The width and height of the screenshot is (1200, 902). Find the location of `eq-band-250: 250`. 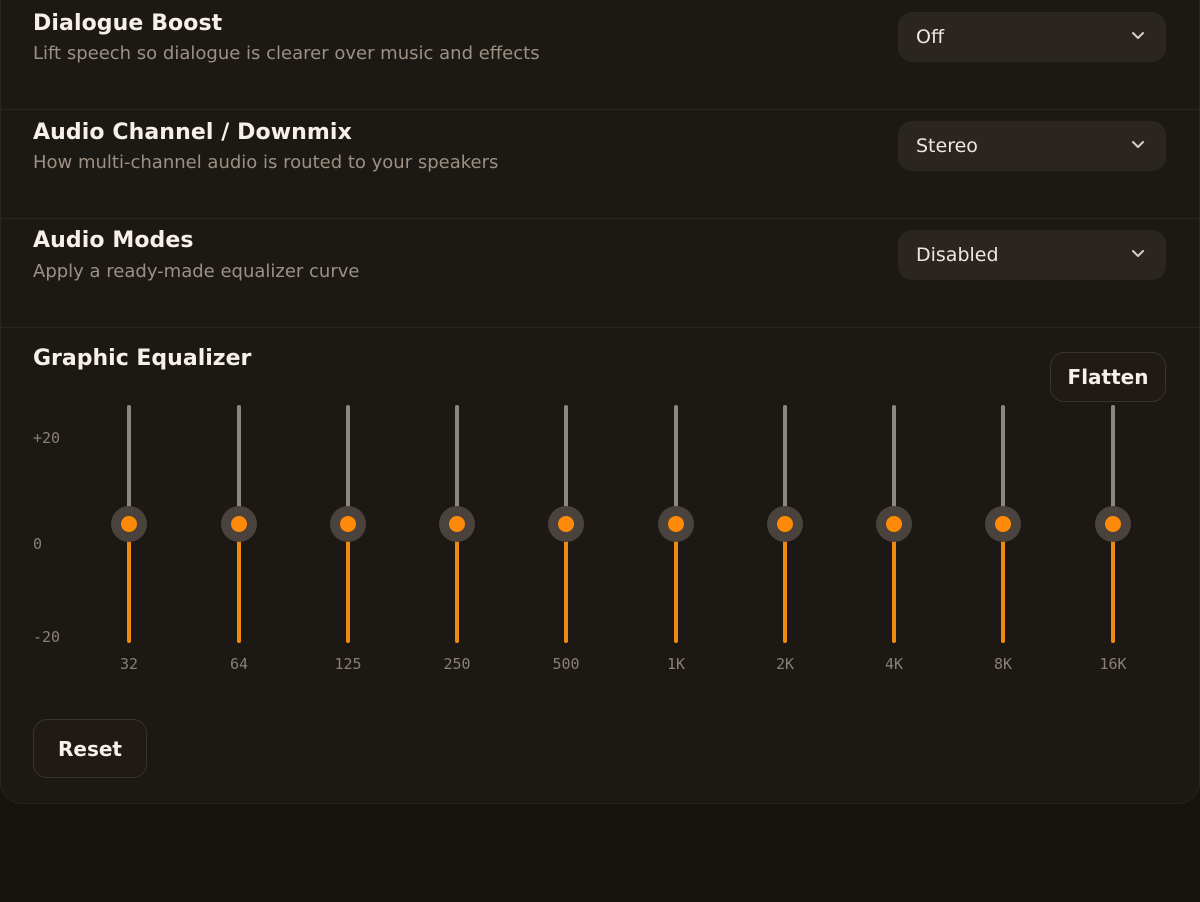

eq-band-250: 250 is located at coordinates (457, 541).